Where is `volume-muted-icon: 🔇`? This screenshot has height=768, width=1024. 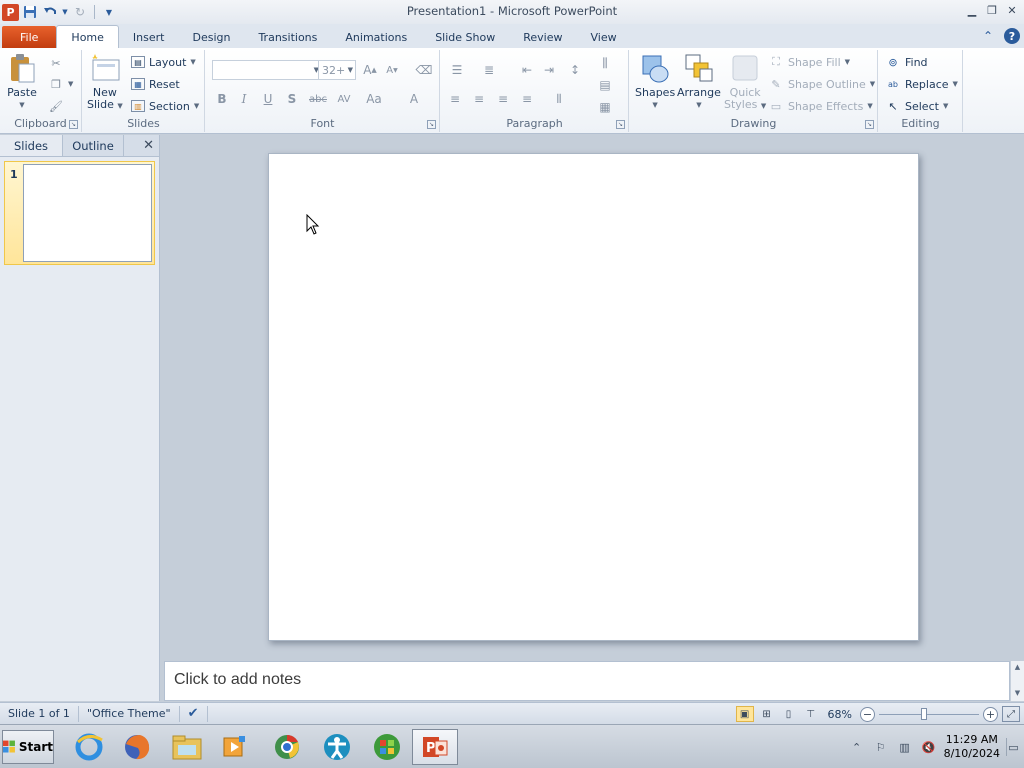
volume-muted-icon: 🔇 is located at coordinates (929, 747).